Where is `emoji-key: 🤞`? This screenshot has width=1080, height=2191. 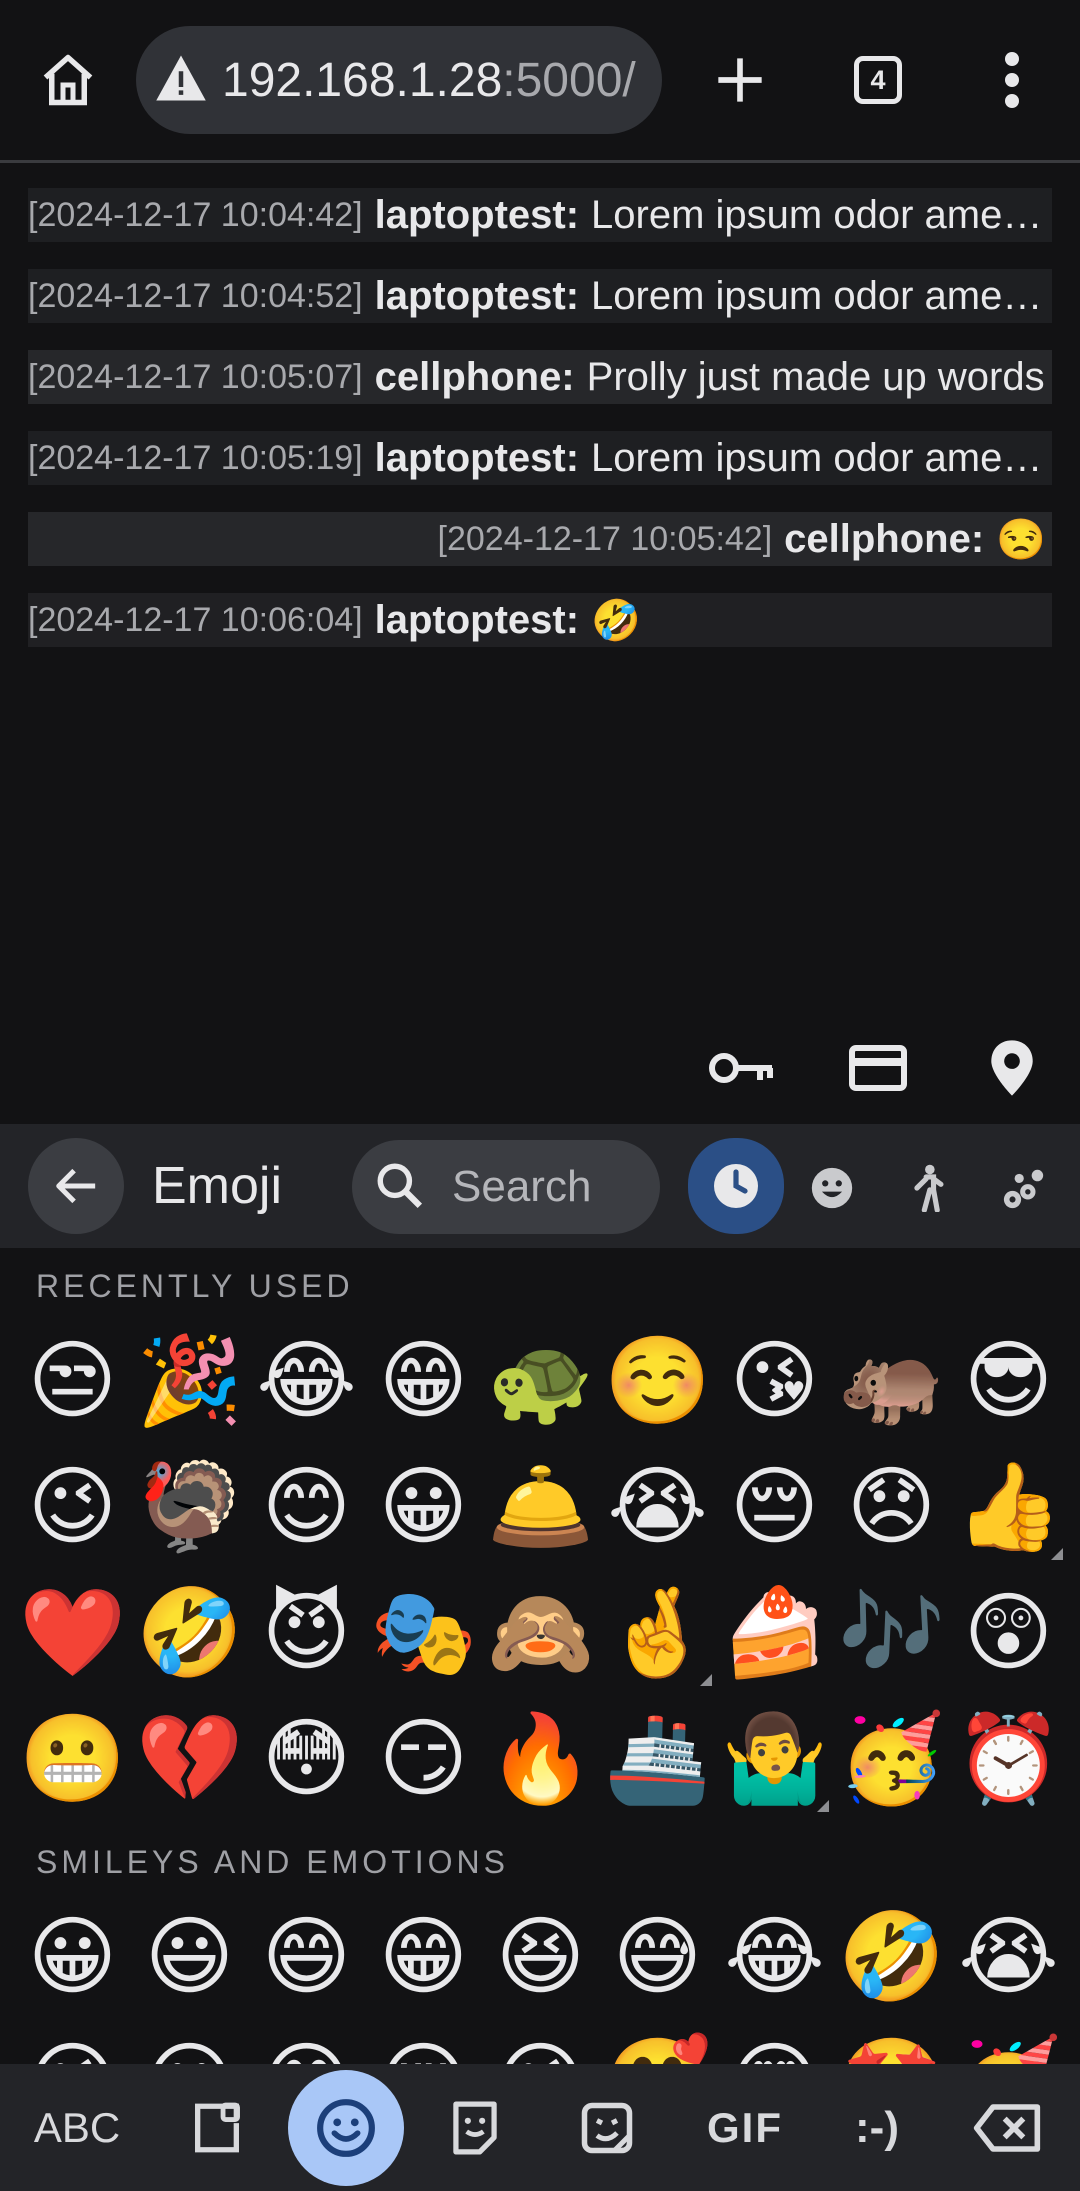 emoji-key: 🤞 is located at coordinates (657, 1633).